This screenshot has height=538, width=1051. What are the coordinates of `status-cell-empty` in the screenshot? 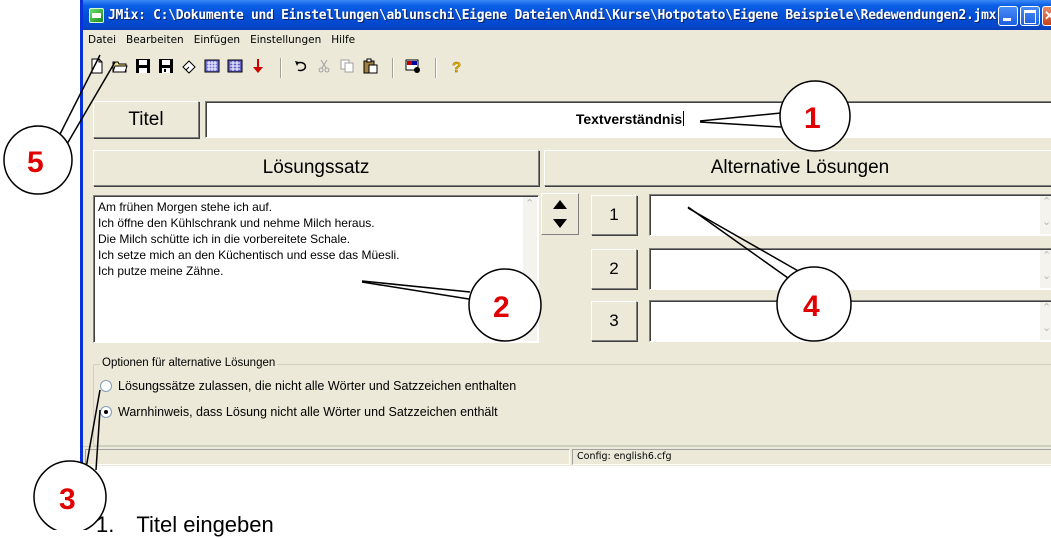 It's located at (327, 457).